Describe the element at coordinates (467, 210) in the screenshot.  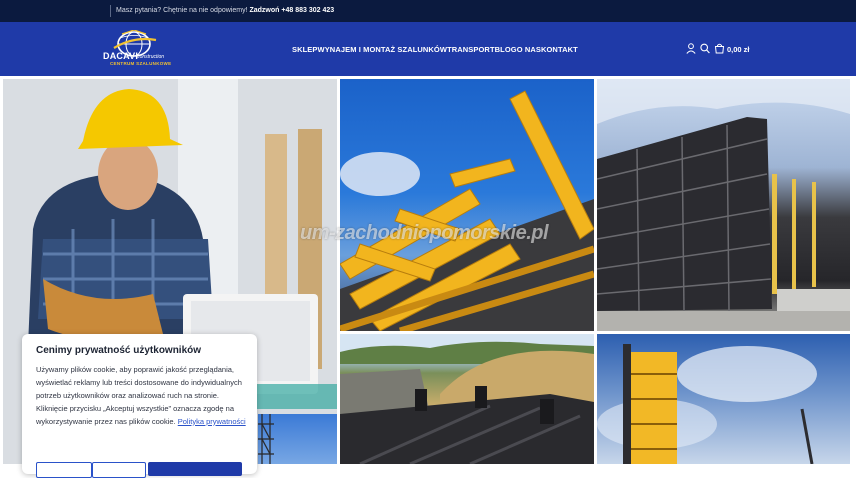
I see `beams-illustration` at that location.